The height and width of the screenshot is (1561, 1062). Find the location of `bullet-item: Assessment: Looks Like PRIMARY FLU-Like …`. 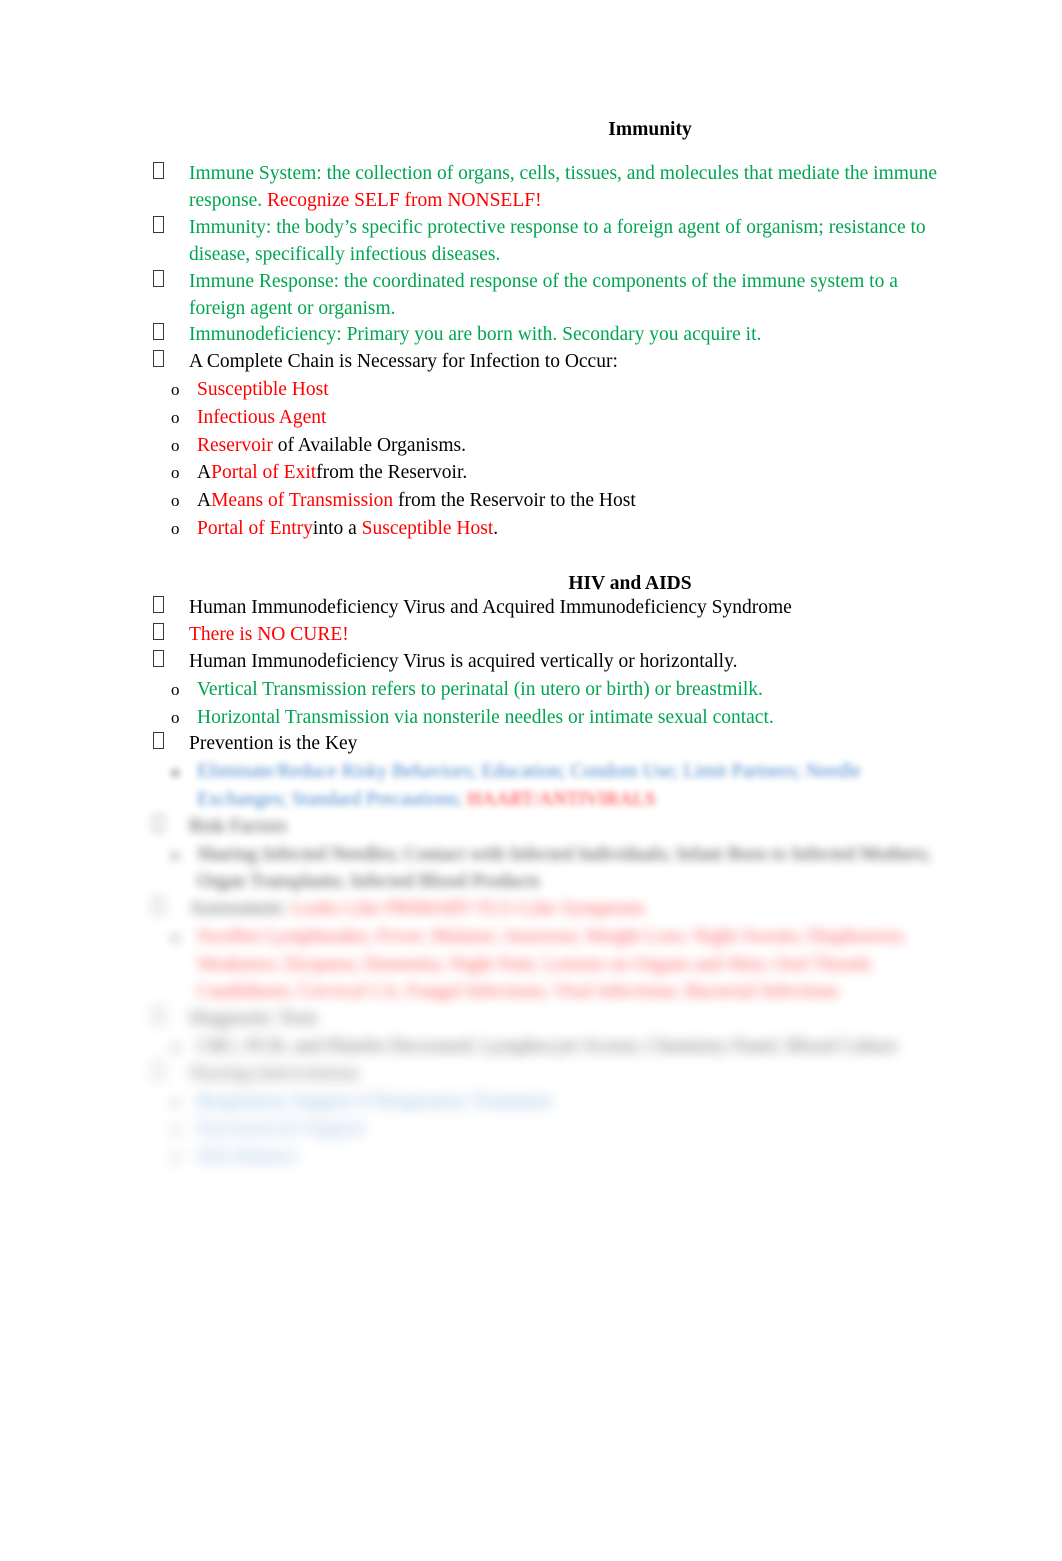

bullet-item: Assessment: Looks Like PRIMARY FLU-Like … is located at coordinates (550, 909).